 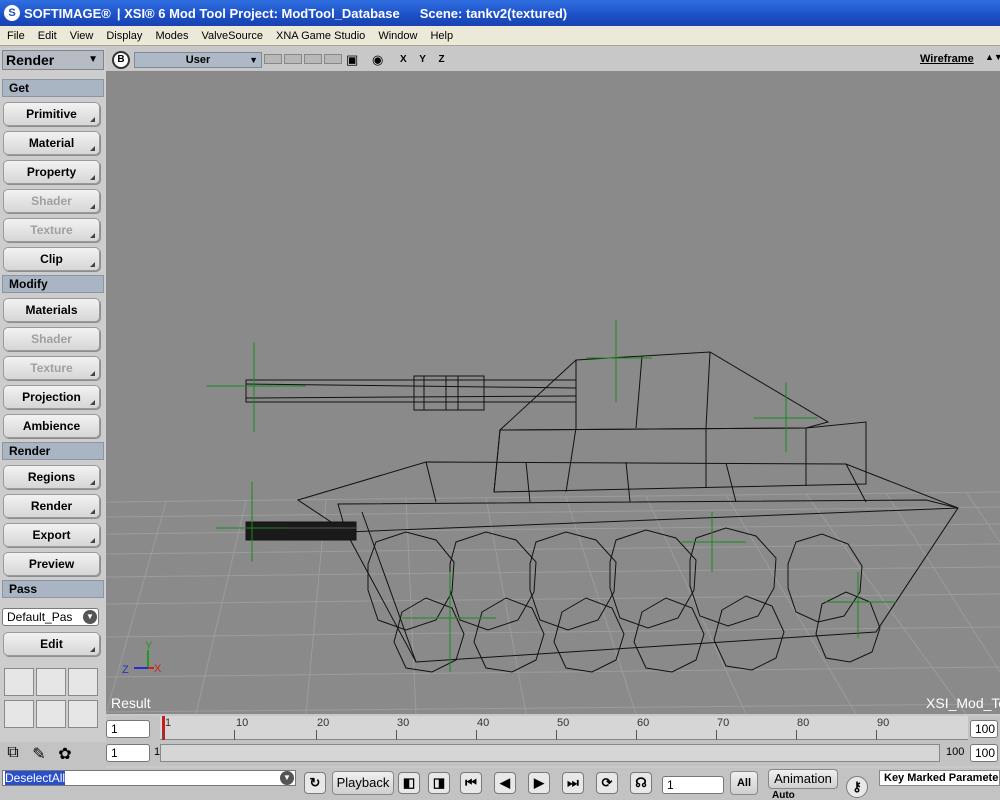 I want to click on materials-button: Materials, so click(x=51, y=310).